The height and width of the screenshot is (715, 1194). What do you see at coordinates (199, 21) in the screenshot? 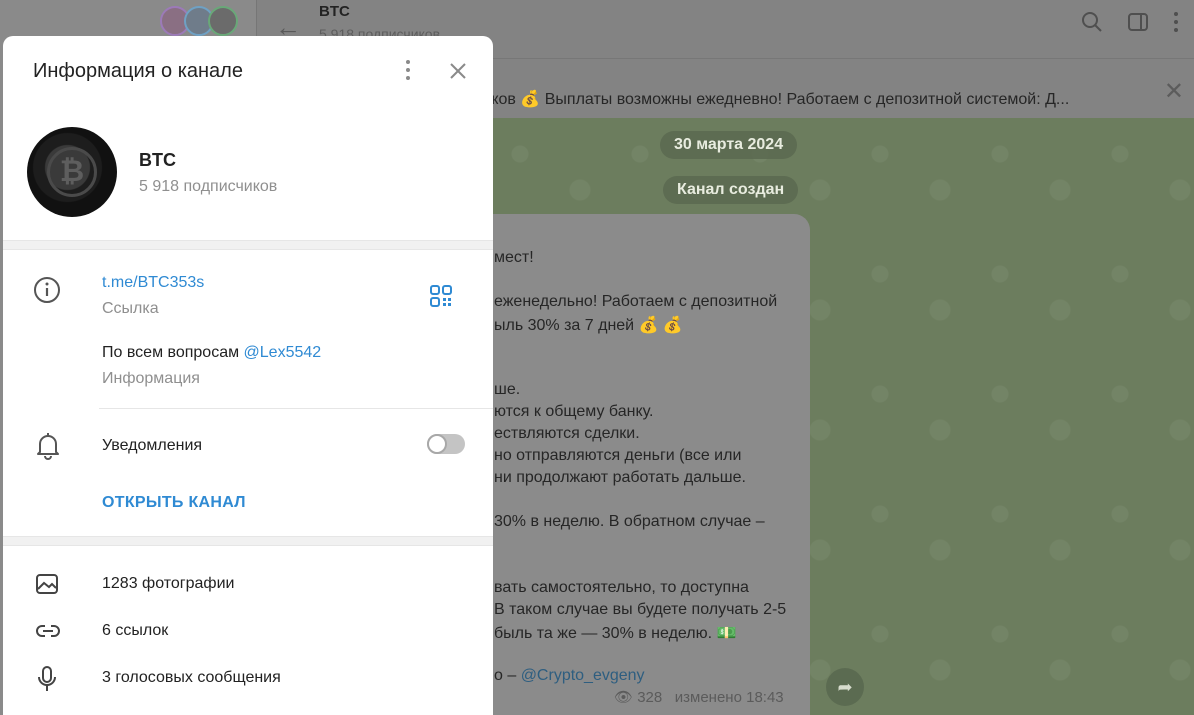
I see `stories-avatars` at bounding box center [199, 21].